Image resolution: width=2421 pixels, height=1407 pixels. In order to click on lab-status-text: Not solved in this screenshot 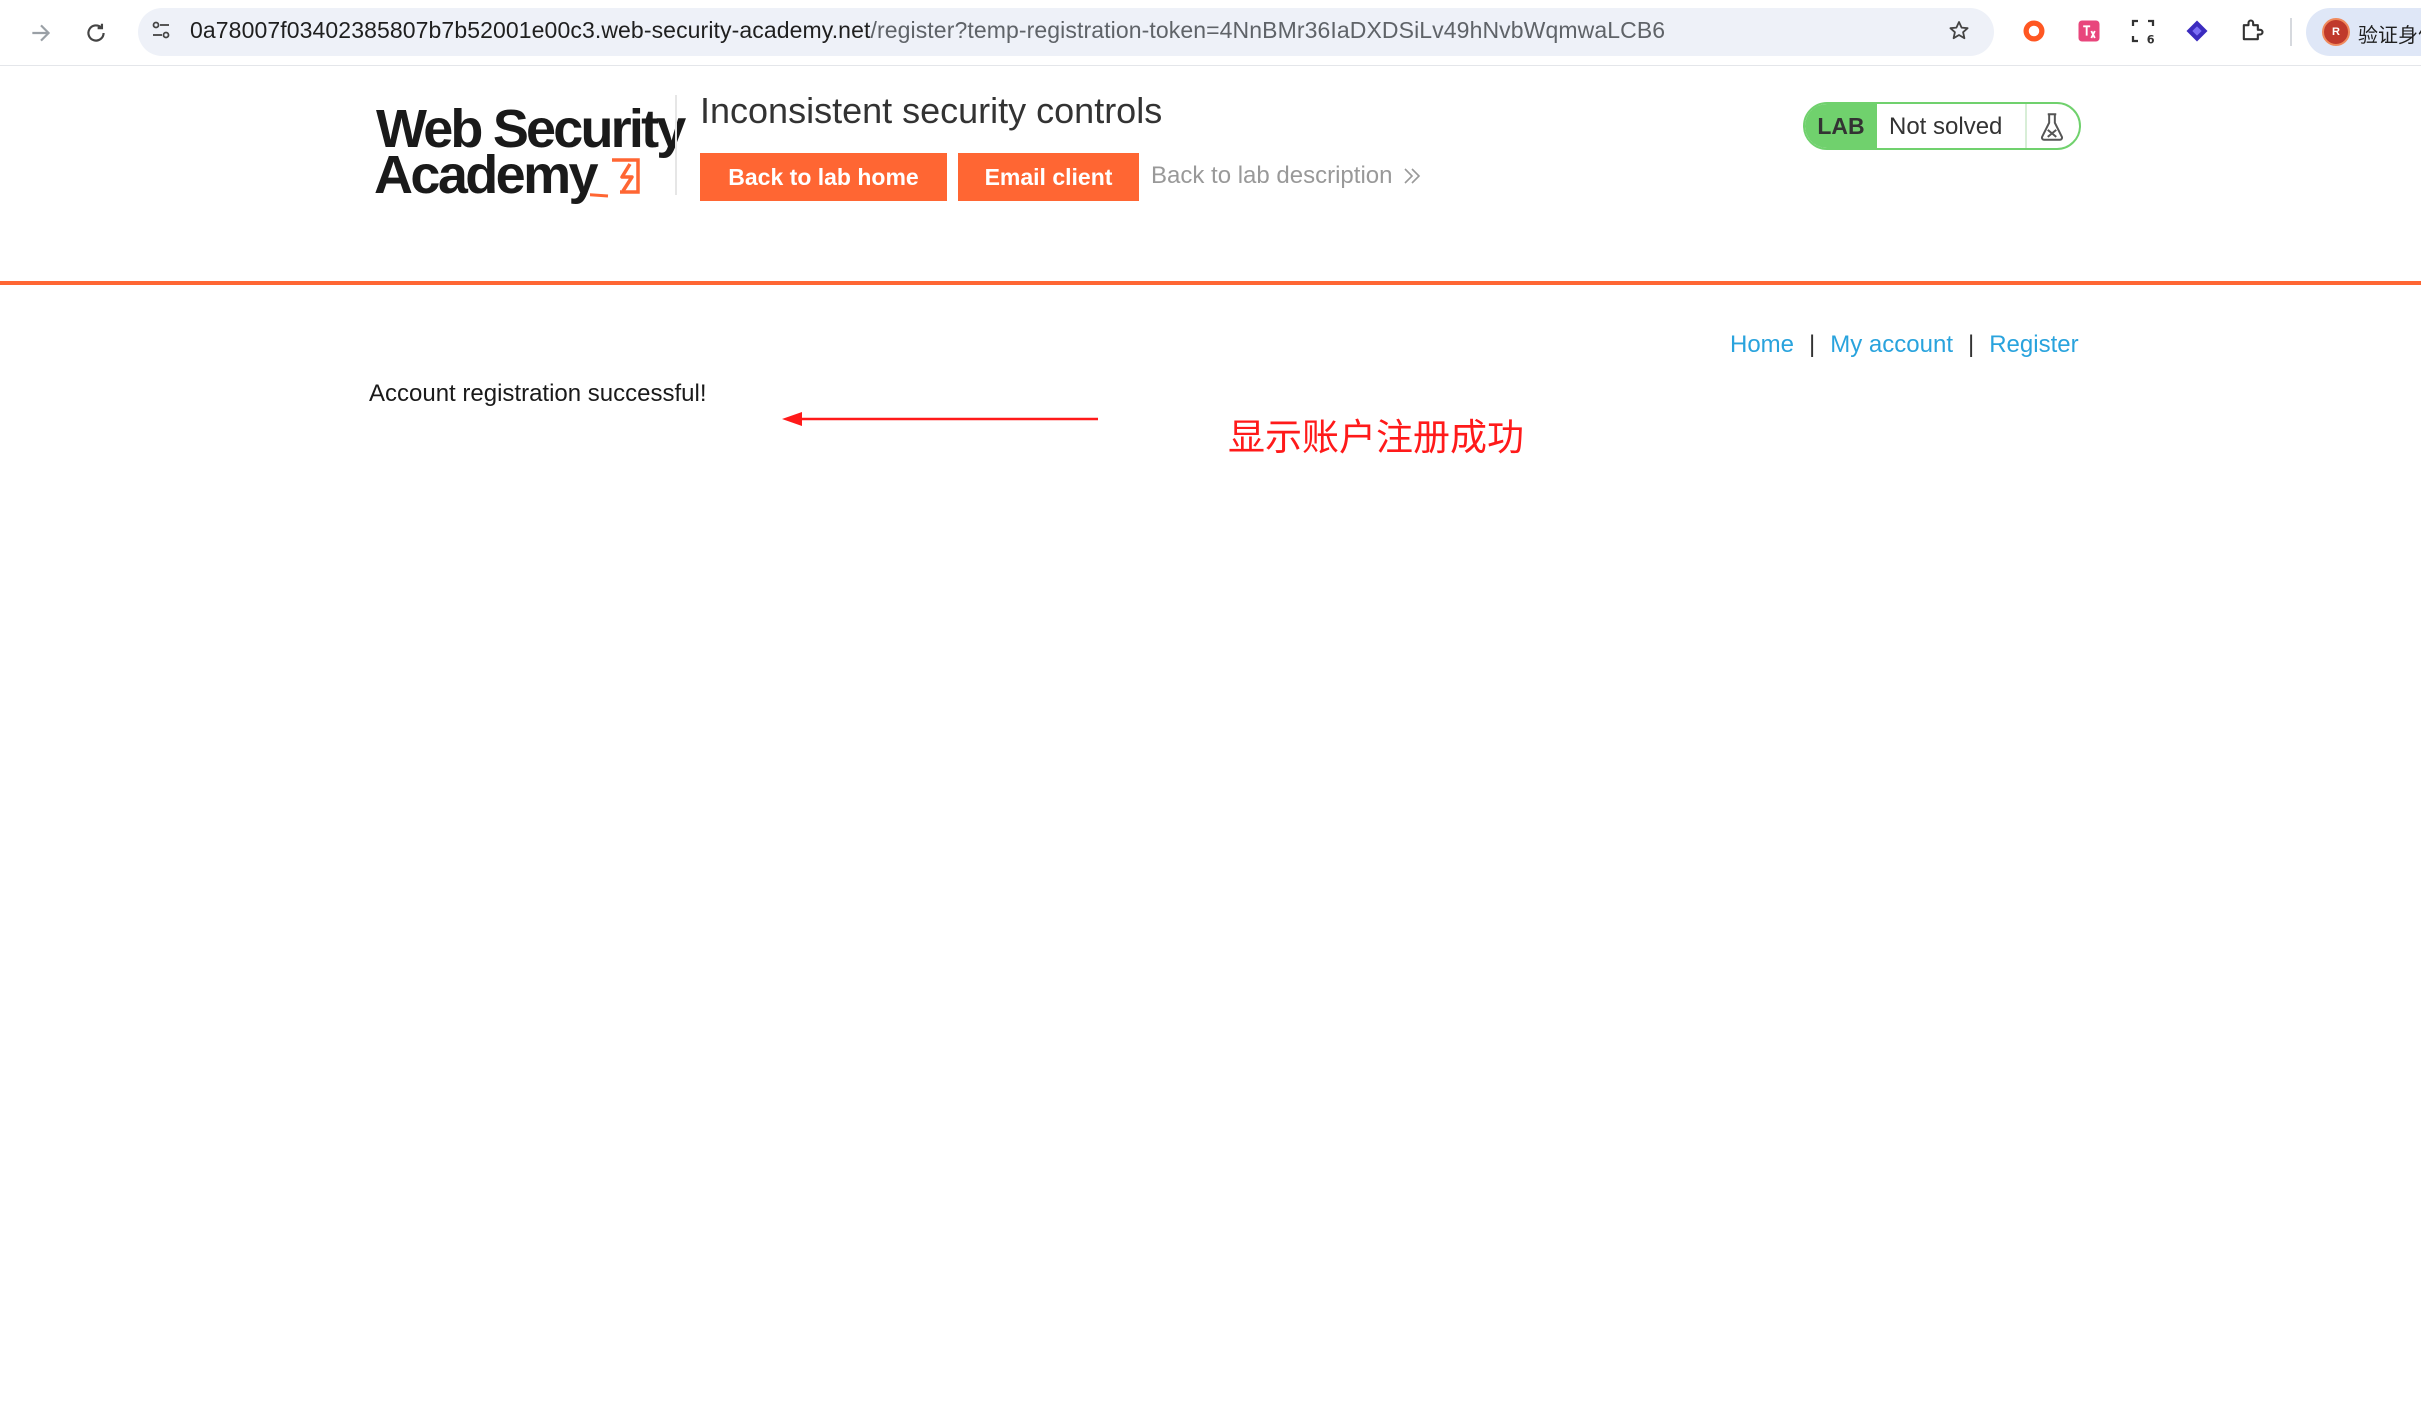, I will do `click(1946, 126)`.